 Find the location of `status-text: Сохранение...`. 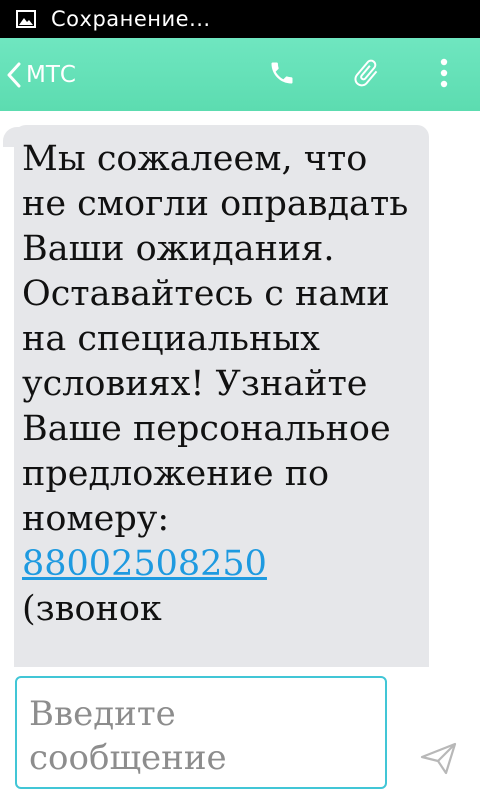

status-text: Сохранение... is located at coordinates (131, 19).